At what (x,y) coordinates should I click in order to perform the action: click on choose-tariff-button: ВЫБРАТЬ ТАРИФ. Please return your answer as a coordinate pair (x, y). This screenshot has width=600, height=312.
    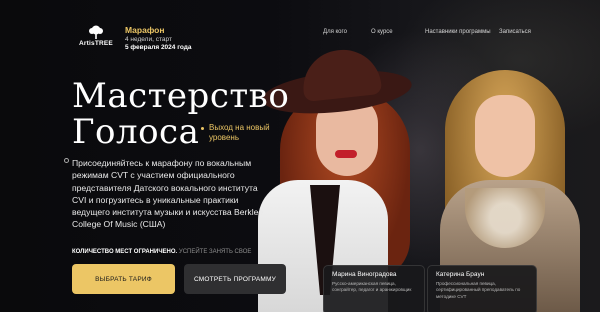
    Looking at the image, I should click on (123, 279).